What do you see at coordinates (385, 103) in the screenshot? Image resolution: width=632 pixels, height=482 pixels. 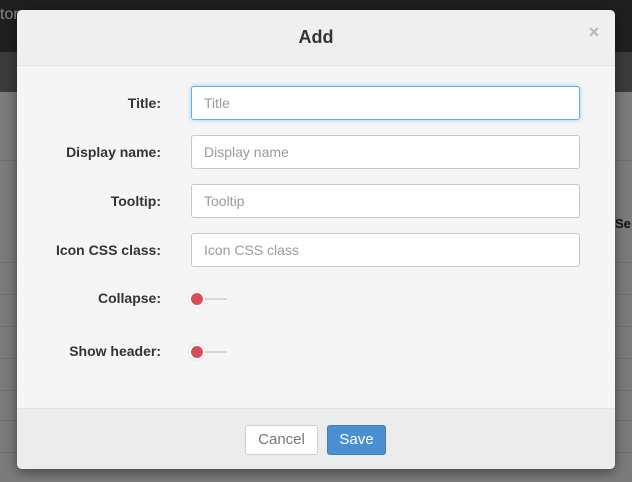 I see `title-input` at bounding box center [385, 103].